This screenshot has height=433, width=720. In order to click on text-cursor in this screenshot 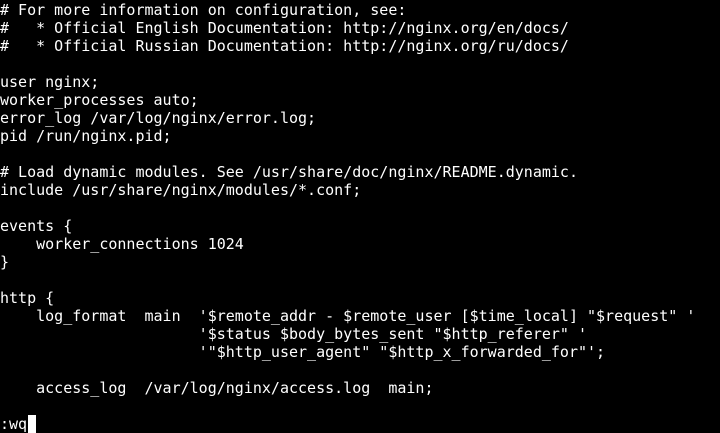, I will do `click(32, 423)`.